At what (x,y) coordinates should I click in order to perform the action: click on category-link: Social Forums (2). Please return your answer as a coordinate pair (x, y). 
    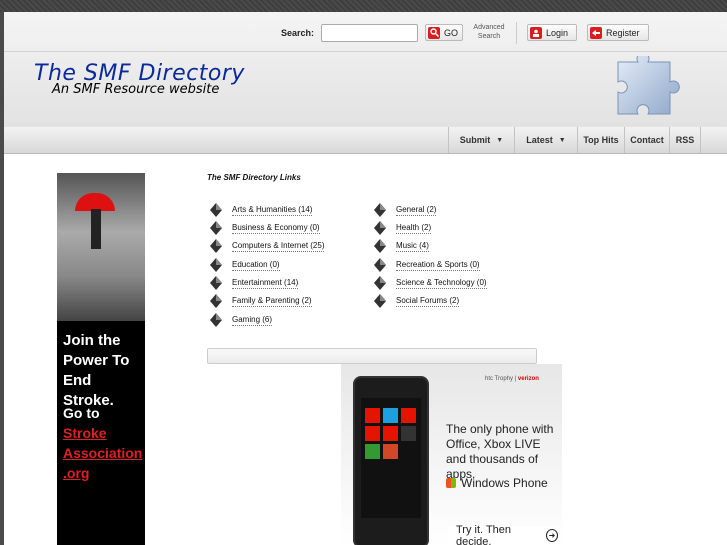
    Looking at the image, I should click on (428, 301).